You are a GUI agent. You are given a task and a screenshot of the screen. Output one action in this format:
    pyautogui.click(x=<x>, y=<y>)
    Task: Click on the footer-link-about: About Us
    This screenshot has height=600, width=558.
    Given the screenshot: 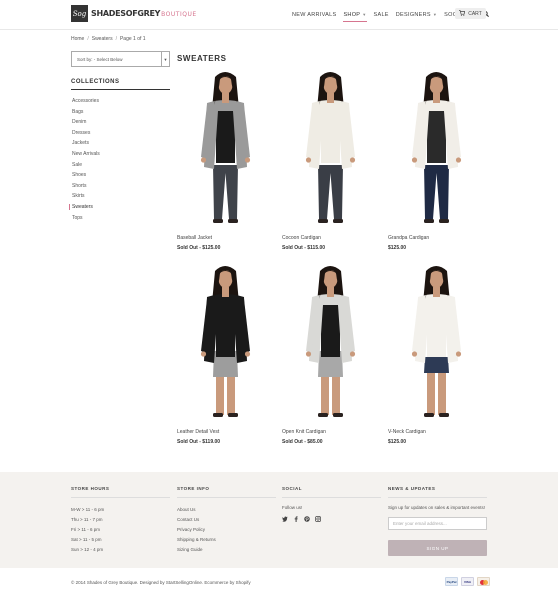 What is the action you would take?
    pyautogui.click(x=226, y=510)
    